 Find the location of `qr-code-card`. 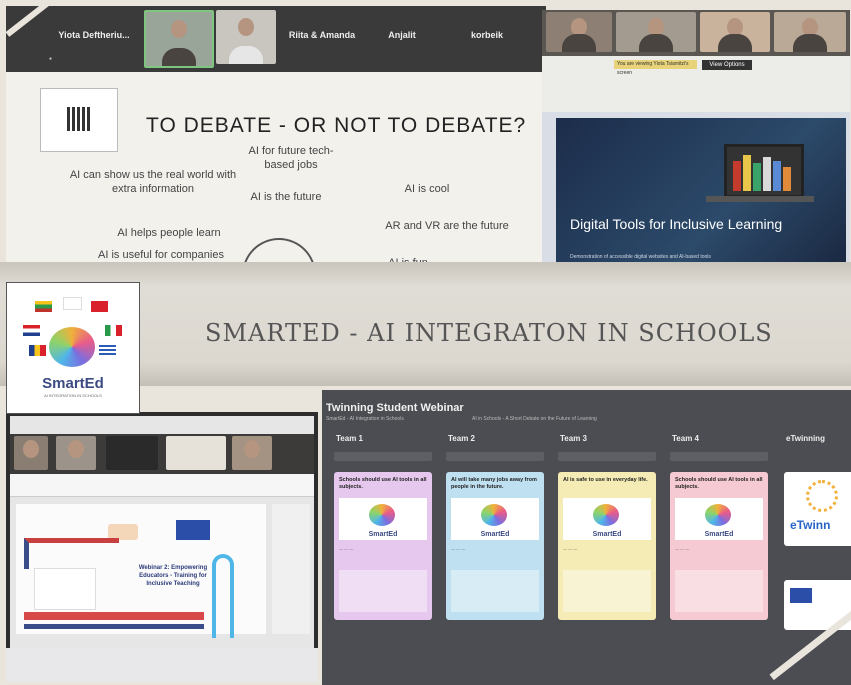

qr-code-card is located at coordinates (79, 120).